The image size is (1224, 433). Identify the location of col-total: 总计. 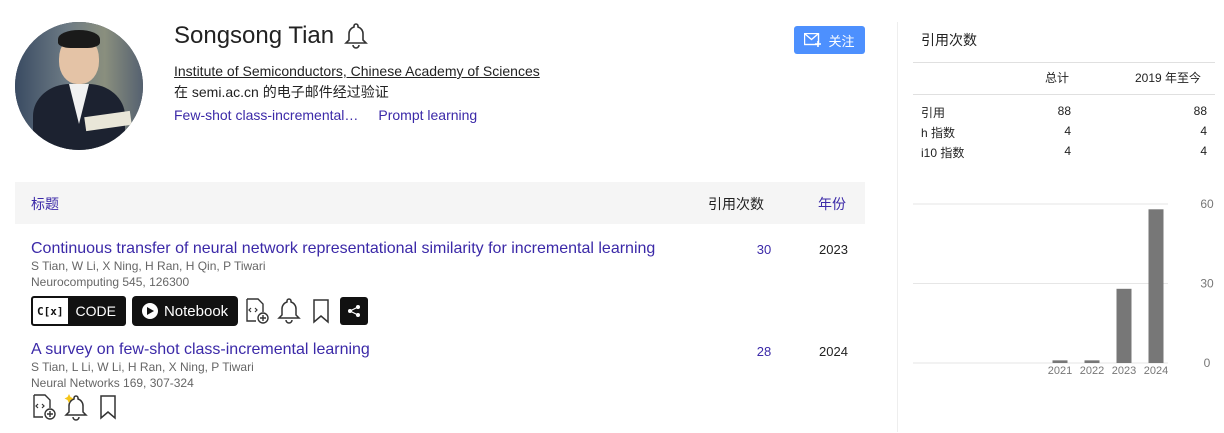
(1057, 78).